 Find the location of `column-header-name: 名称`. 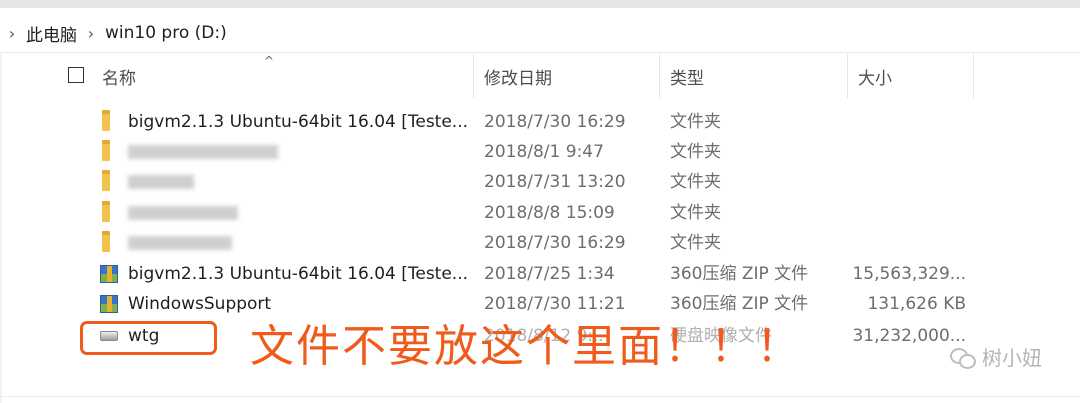

column-header-name: 名称 is located at coordinates (119, 76).